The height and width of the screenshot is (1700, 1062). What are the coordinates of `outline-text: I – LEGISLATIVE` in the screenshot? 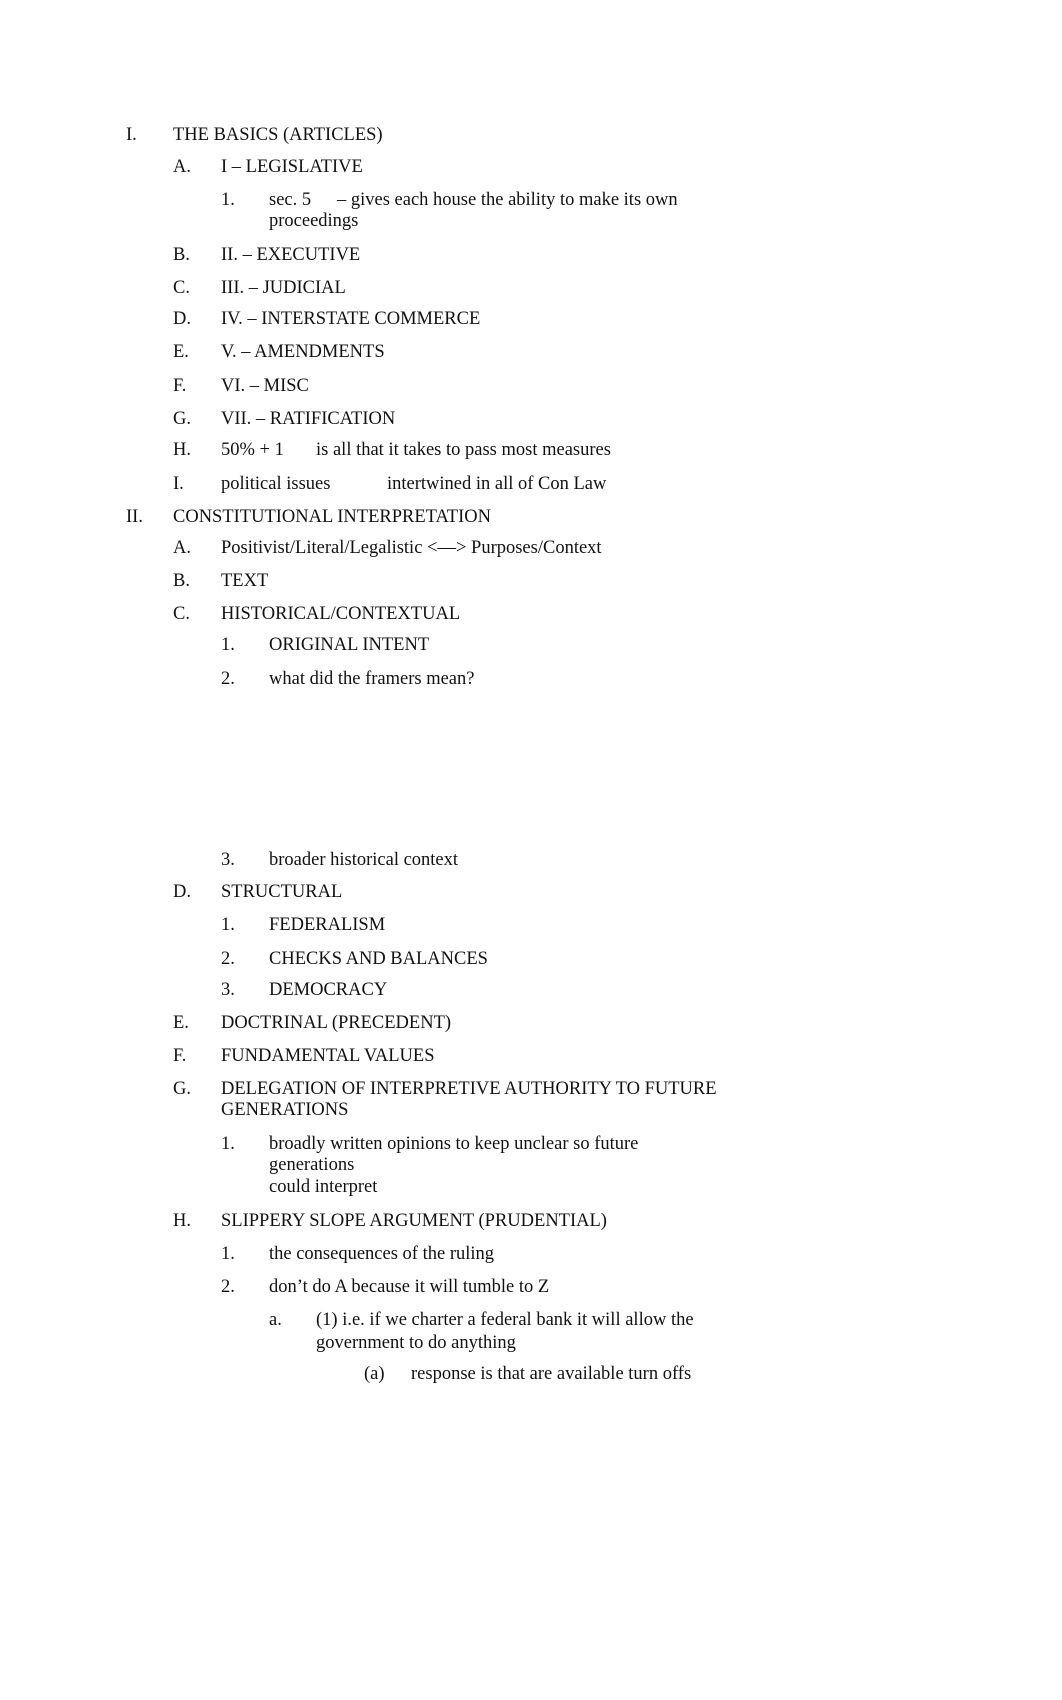 It's located at (292, 167).